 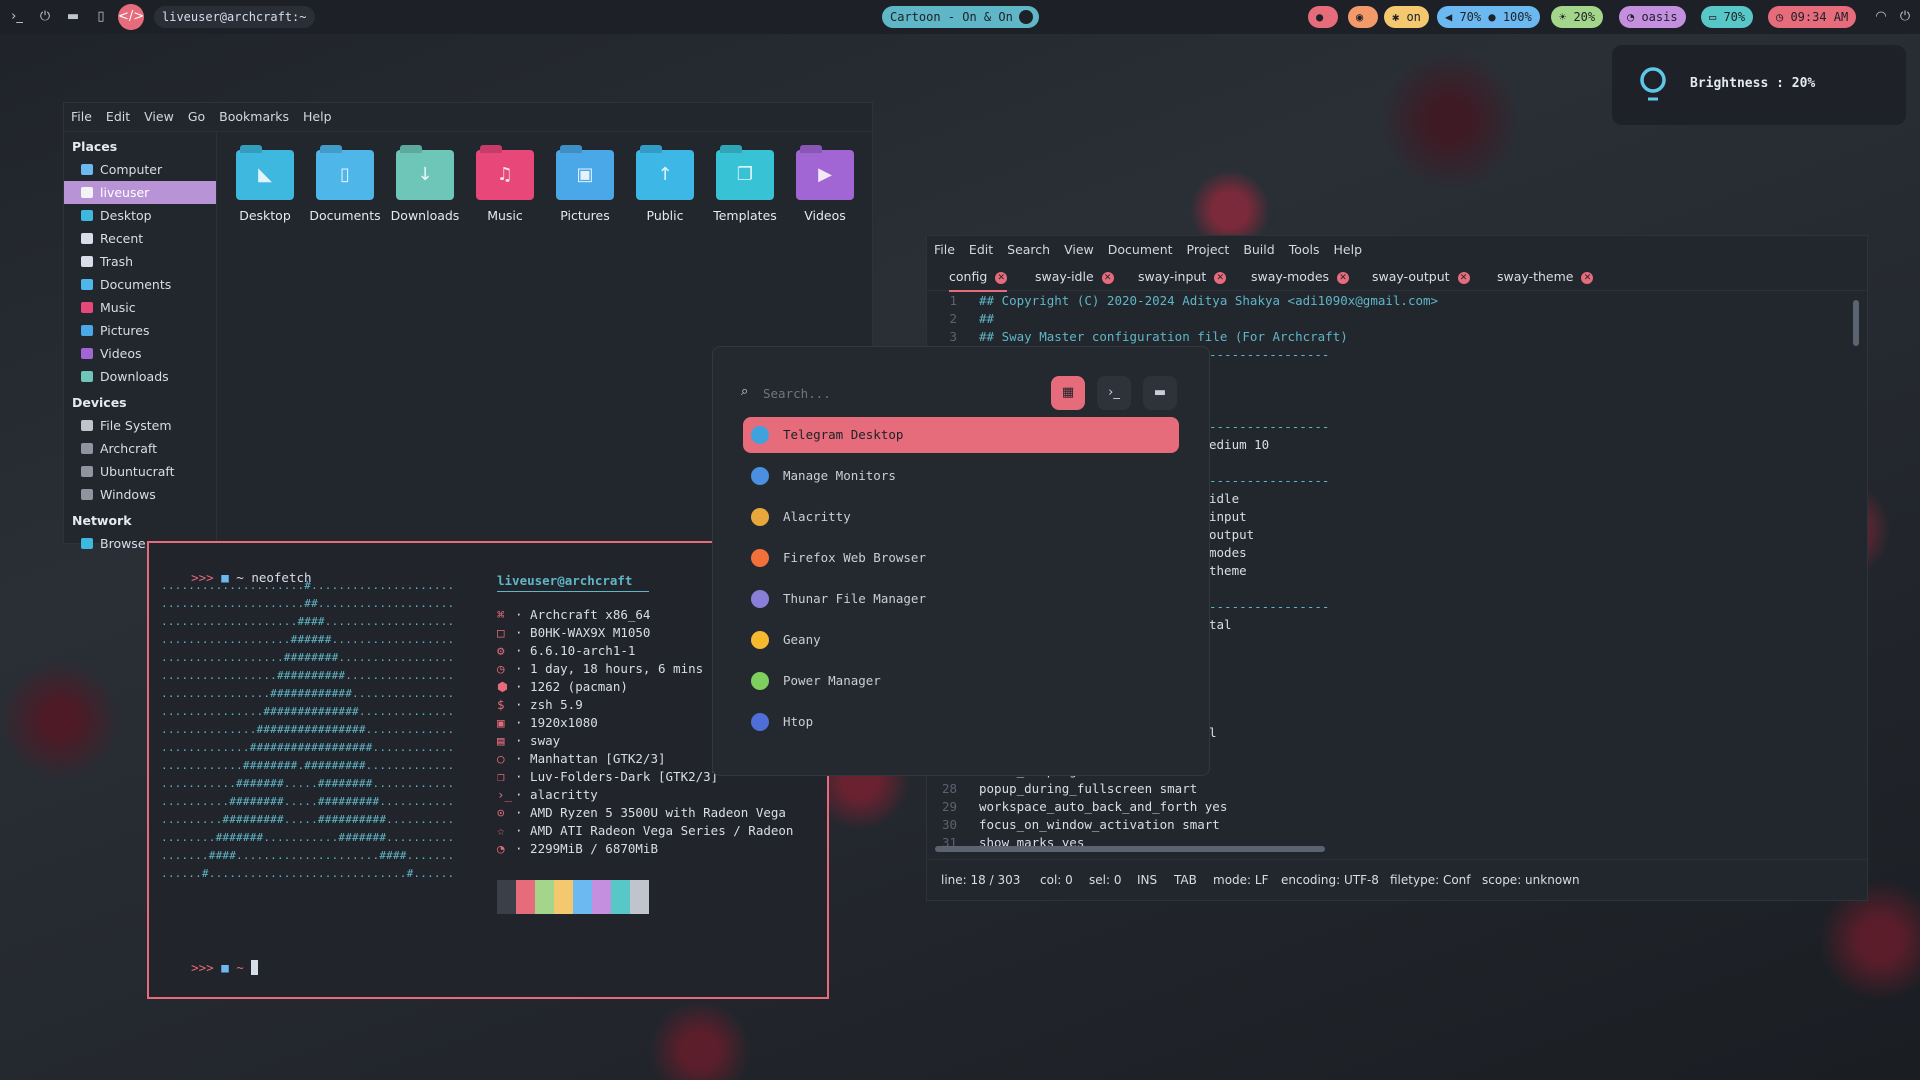 I want to click on tab-sway-input: sway-input ✕, so click(x=1182, y=277).